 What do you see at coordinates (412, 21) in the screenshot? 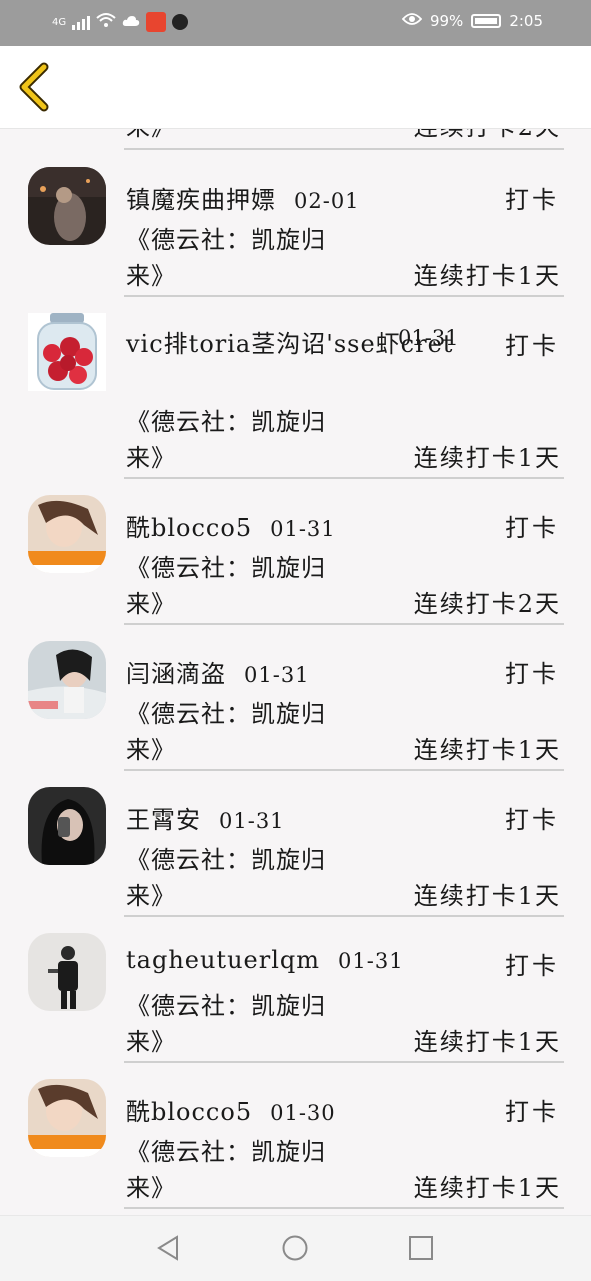
I see `eye-icon` at bounding box center [412, 21].